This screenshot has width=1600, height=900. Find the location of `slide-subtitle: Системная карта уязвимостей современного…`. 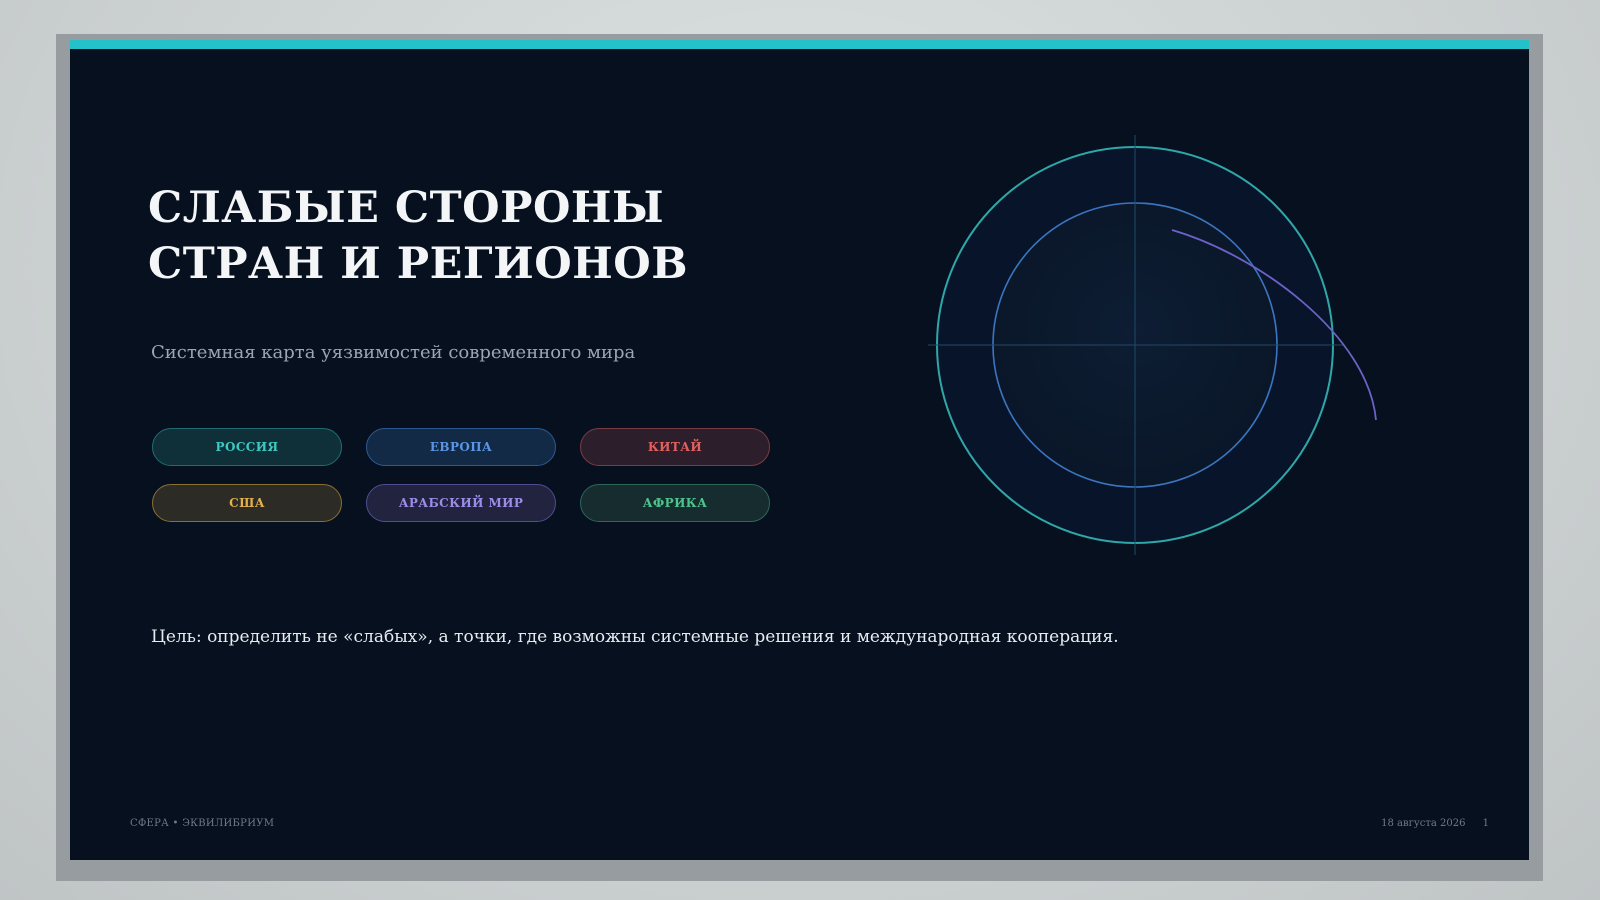

slide-subtitle: Системная карта уязвимостей современного… is located at coordinates (393, 352).